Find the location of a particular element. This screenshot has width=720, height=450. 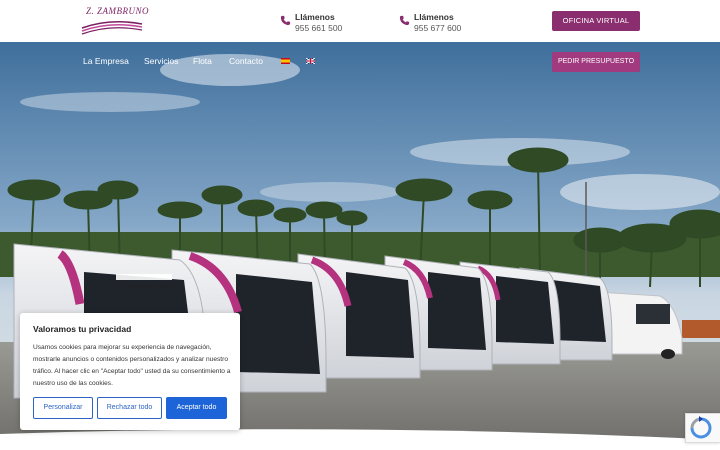

recaptcha-icon is located at coordinates (701, 427).